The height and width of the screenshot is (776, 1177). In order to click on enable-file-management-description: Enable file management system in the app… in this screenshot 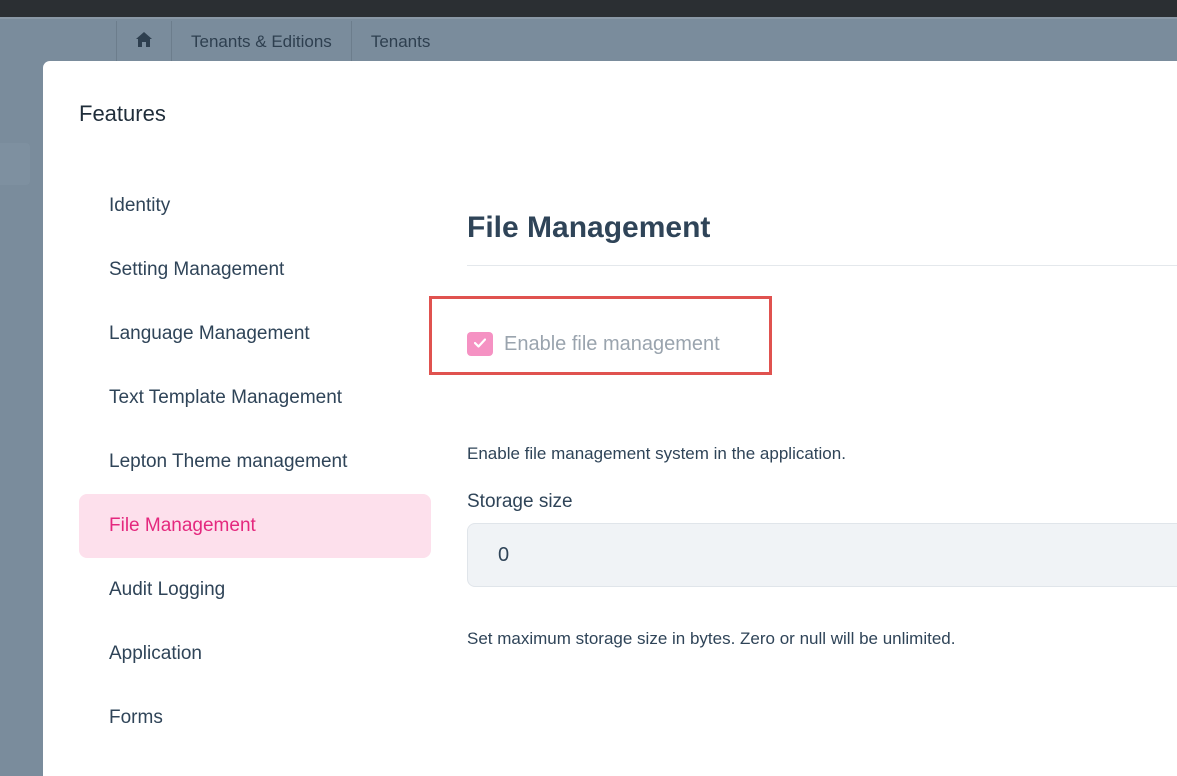, I will do `click(656, 453)`.